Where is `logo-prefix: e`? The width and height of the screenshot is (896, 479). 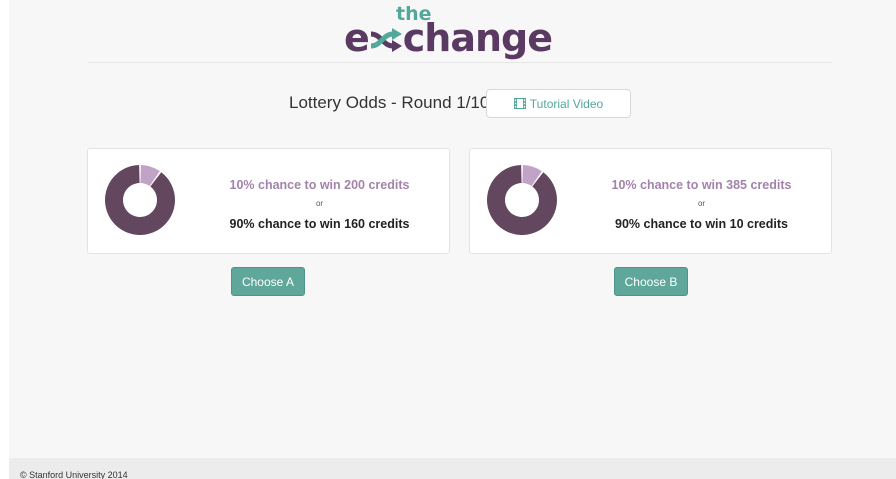
logo-prefix: e is located at coordinates (356, 38).